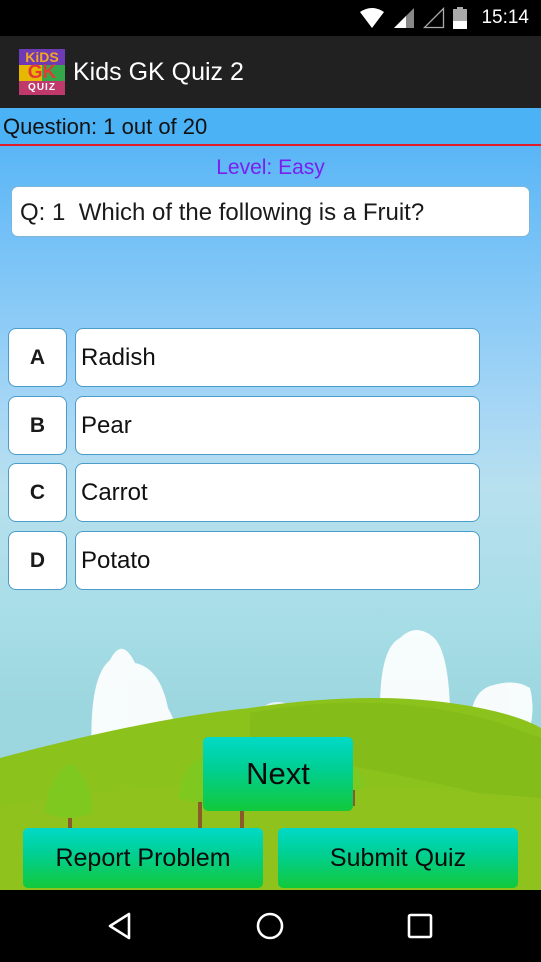  I want to click on signal-icon, so click(404, 18).